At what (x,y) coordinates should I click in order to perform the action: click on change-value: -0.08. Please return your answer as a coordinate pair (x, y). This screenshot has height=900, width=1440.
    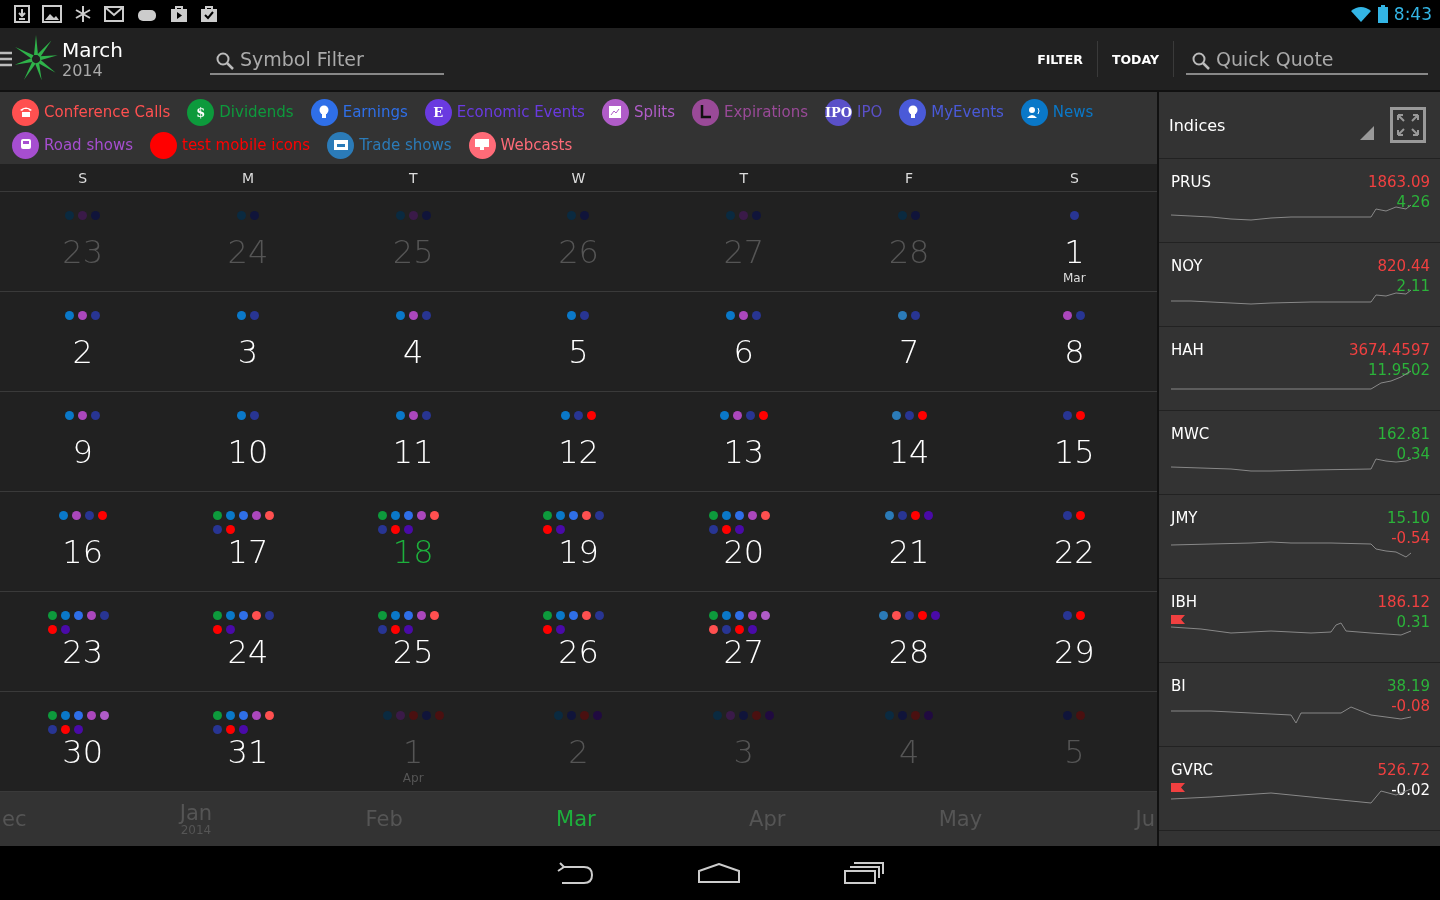
    Looking at the image, I should click on (1410, 706).